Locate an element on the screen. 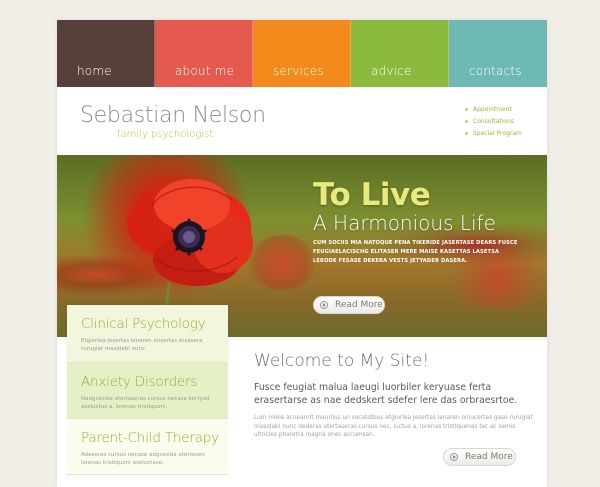 This screenshot has height=487, width=600. main-read-more-button: Read More is located at coordinates (479, 457).